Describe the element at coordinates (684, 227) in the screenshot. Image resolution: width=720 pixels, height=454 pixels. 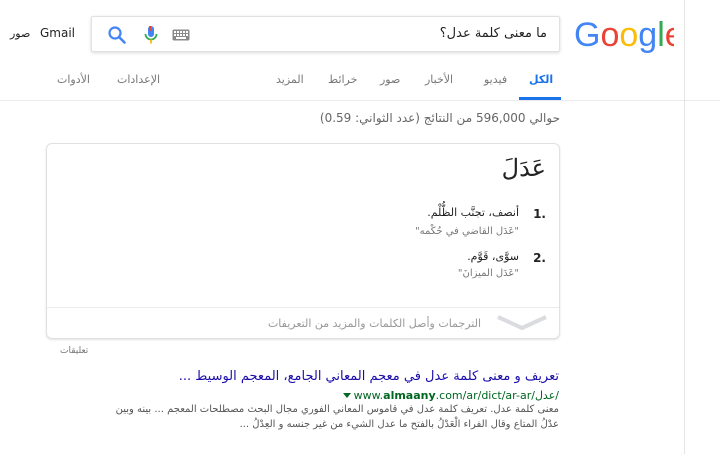
I see `page-edge-divider` at that location.